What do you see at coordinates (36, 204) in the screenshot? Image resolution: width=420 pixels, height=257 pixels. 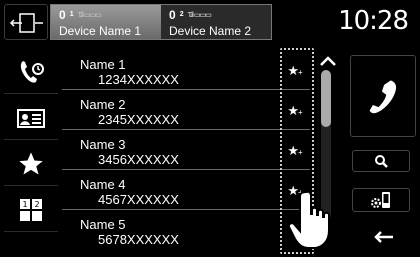 I see `svg-text: 2` at bounding box center [36, 204].